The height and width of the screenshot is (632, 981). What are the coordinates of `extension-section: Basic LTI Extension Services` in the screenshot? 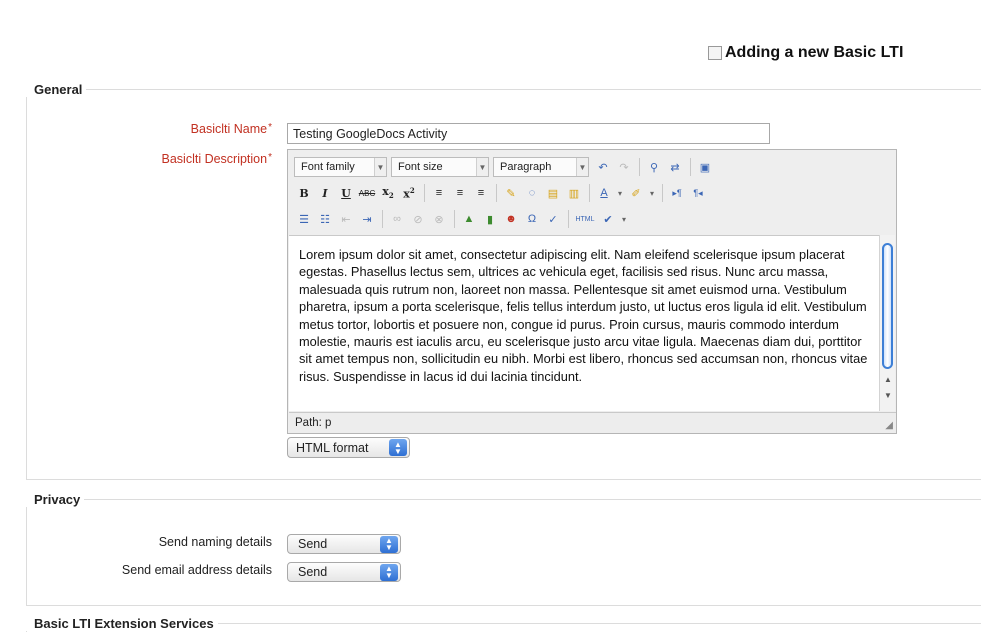 It's located at (503, 624).